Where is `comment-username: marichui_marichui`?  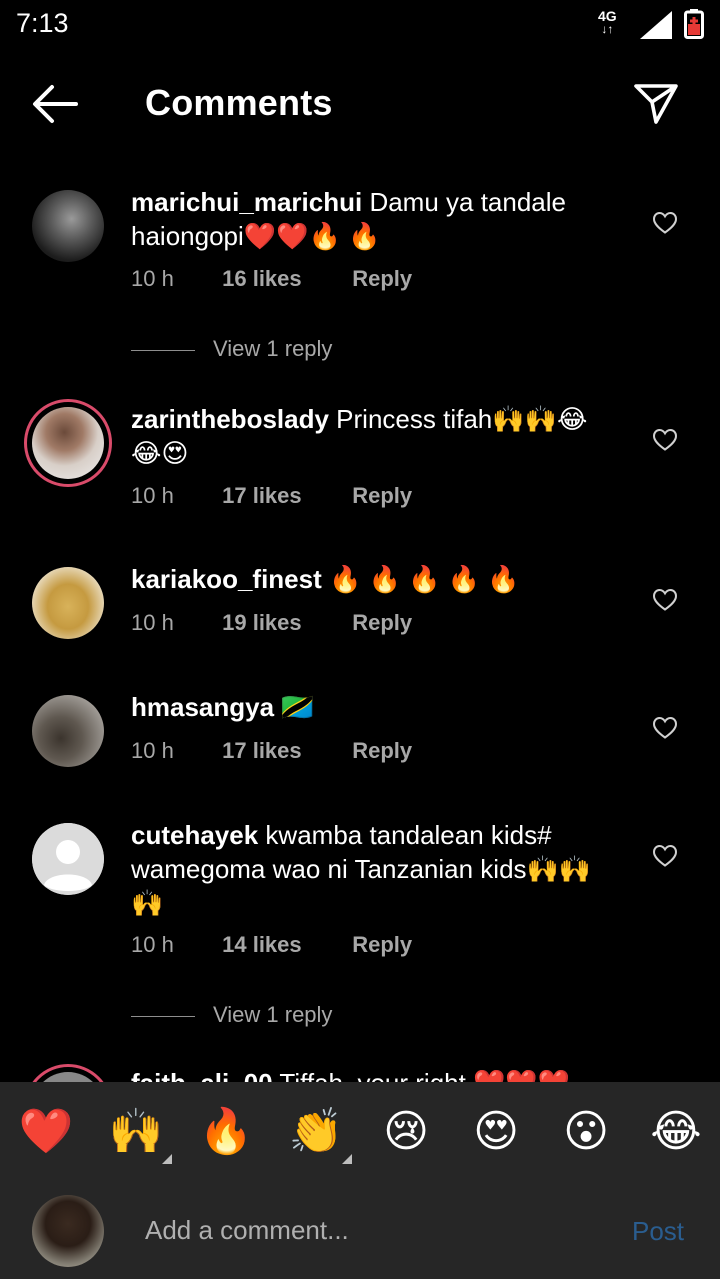
comment-username: marichui_marichui is located at coordinates (246, 202).